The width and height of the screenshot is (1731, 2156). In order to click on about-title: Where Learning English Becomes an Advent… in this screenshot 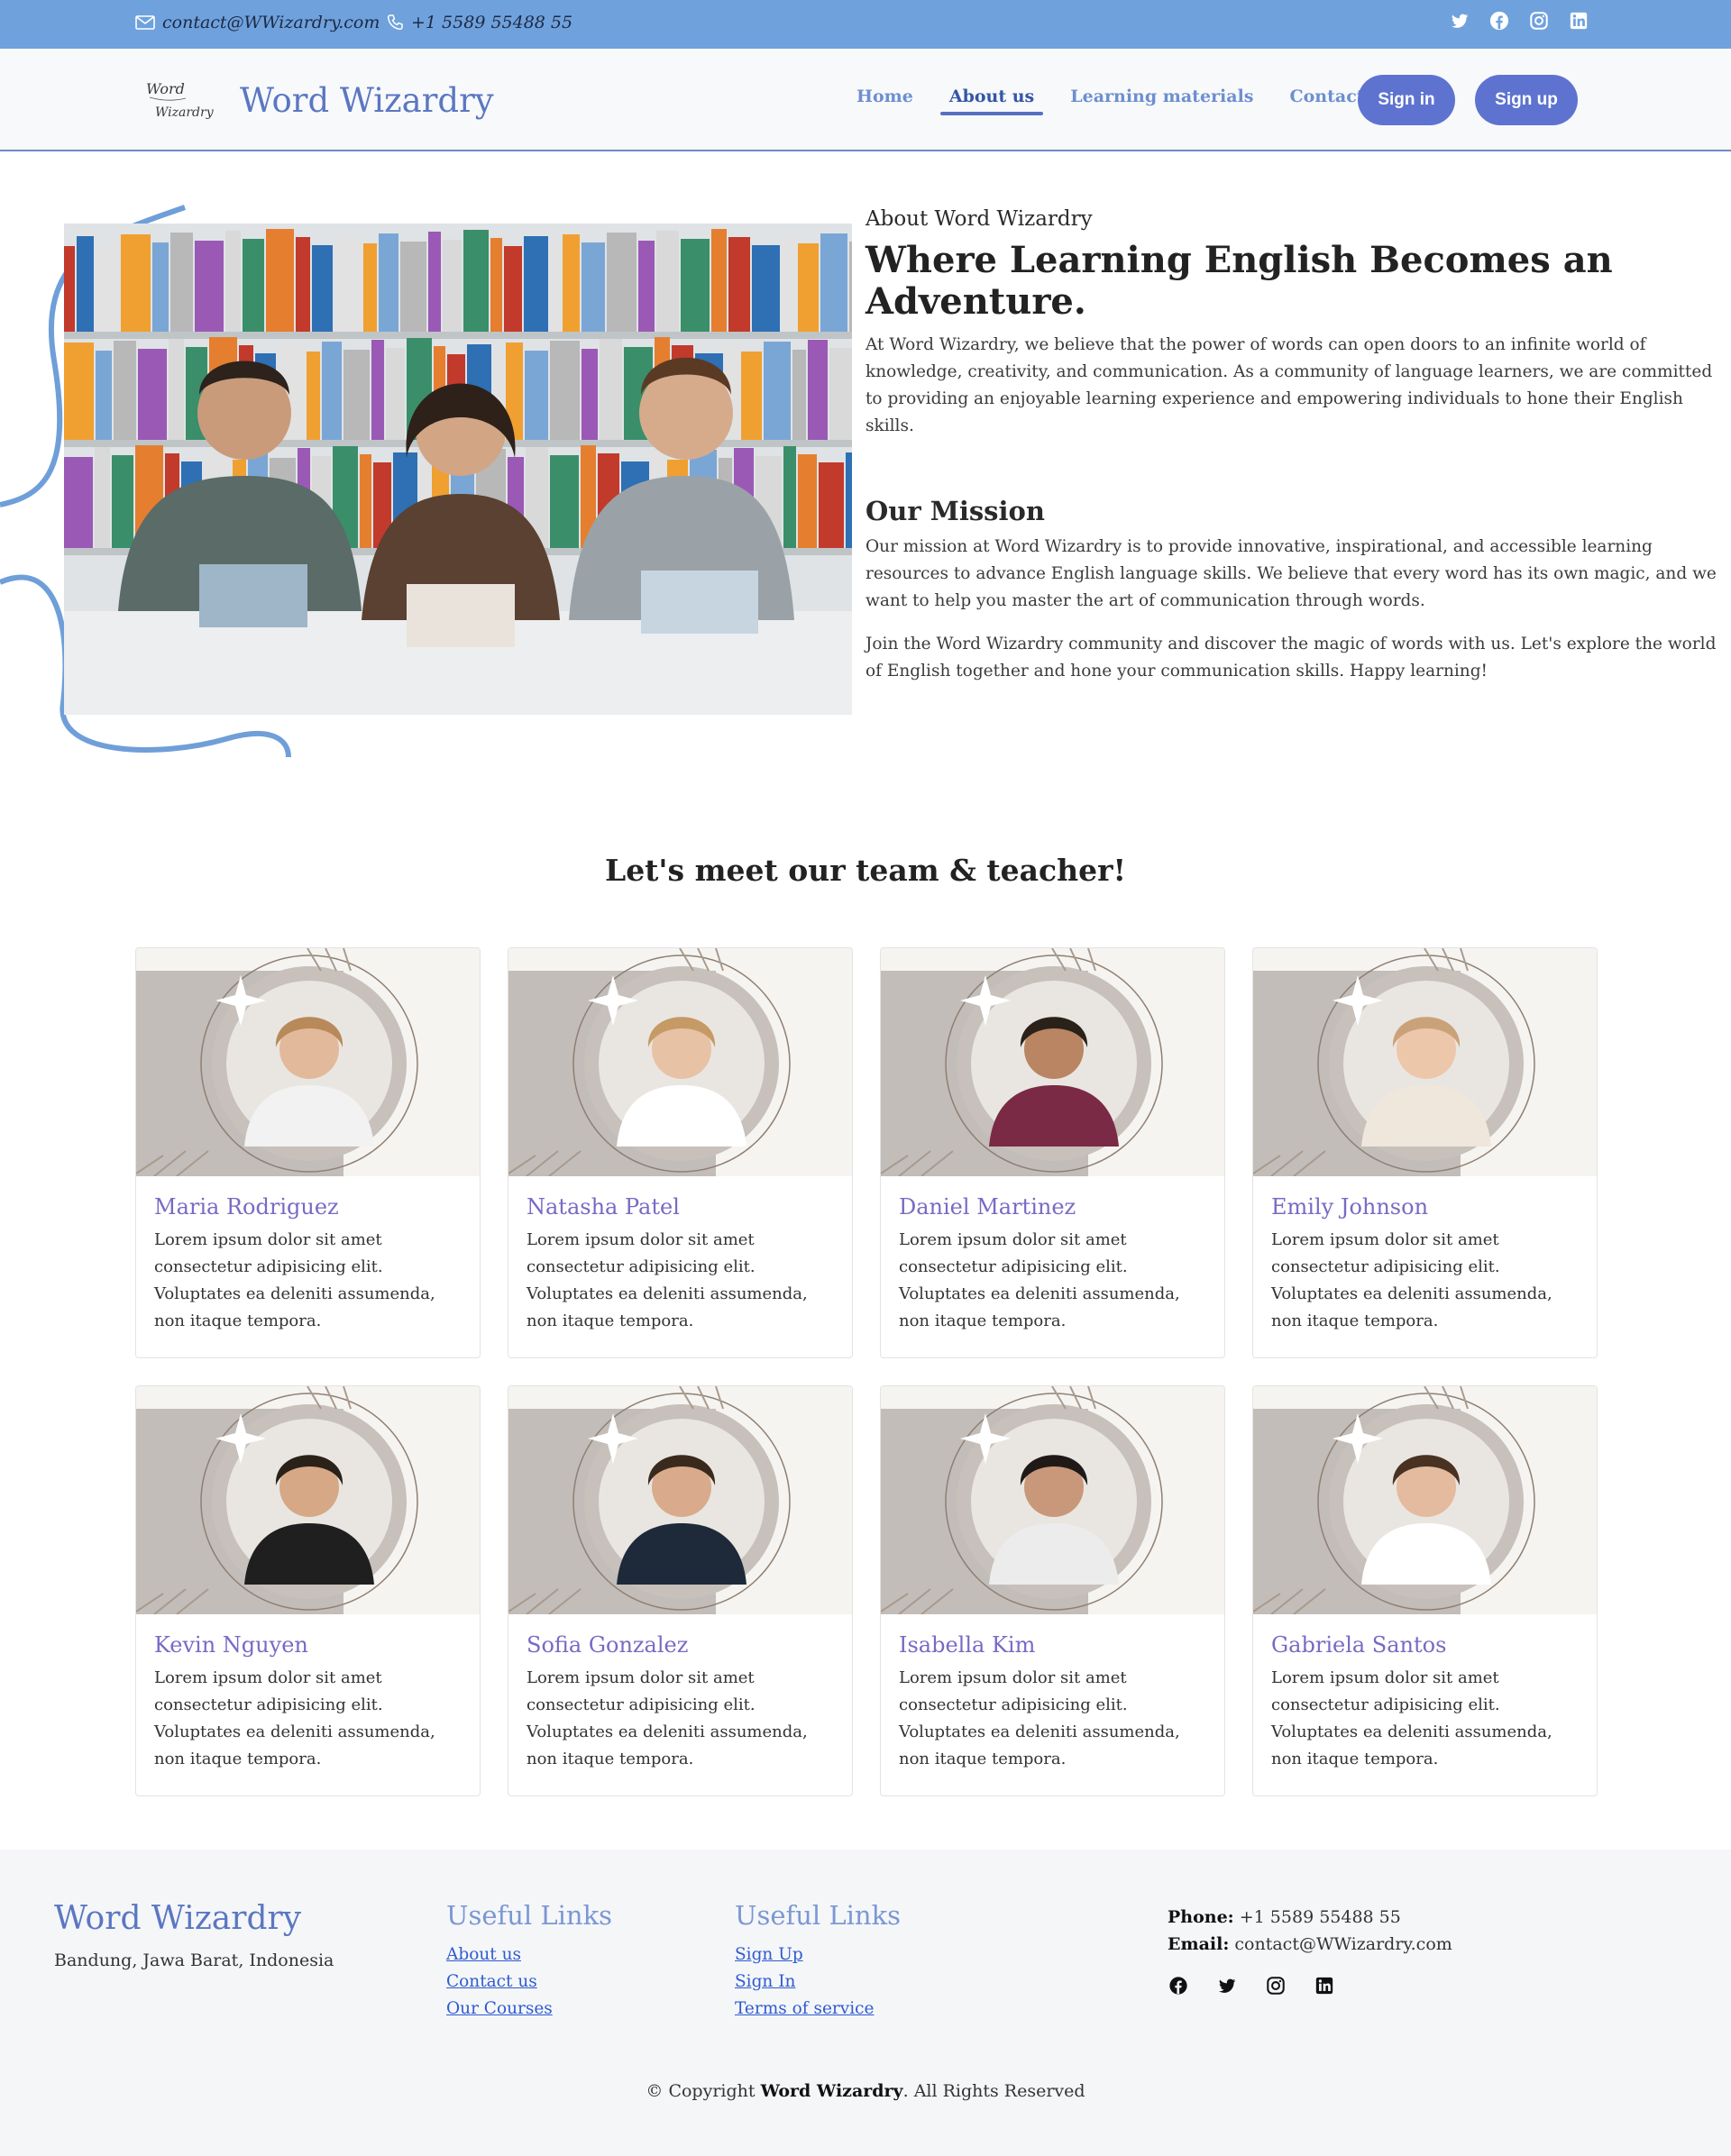, I will do `click(1239, 281)`.